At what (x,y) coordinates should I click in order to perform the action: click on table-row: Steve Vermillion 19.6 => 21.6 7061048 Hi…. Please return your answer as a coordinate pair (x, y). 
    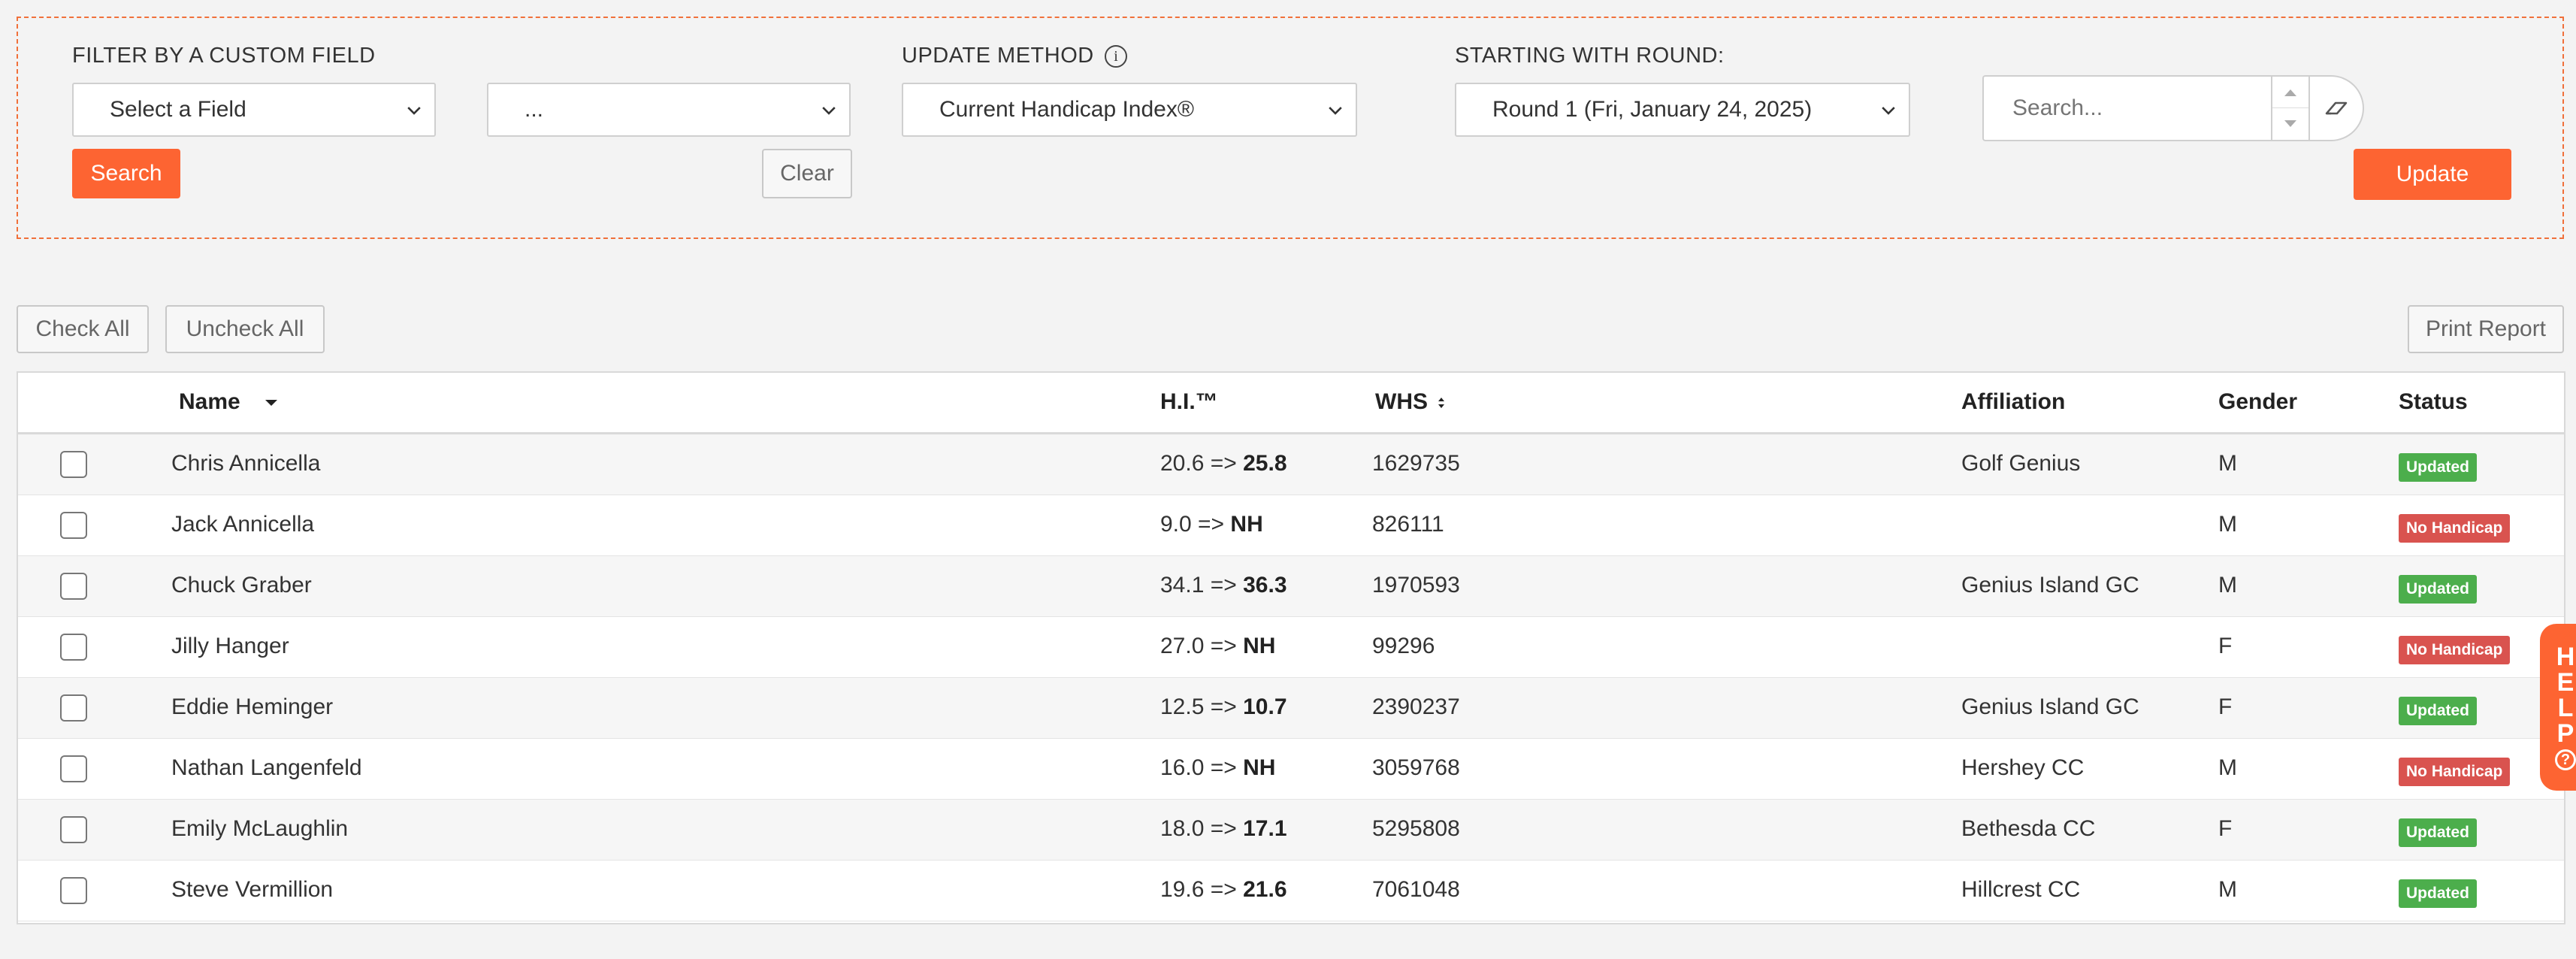
    Looking at the image, I should click on (1291, 891).